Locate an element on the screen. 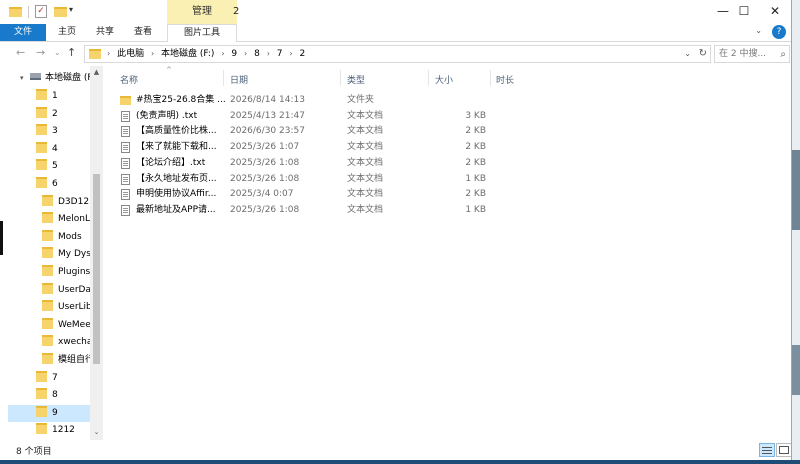 The height and width of the screenshot is (464, 800). file-date: 2026/6/30 23:57 is located at coordinates (267, 131).